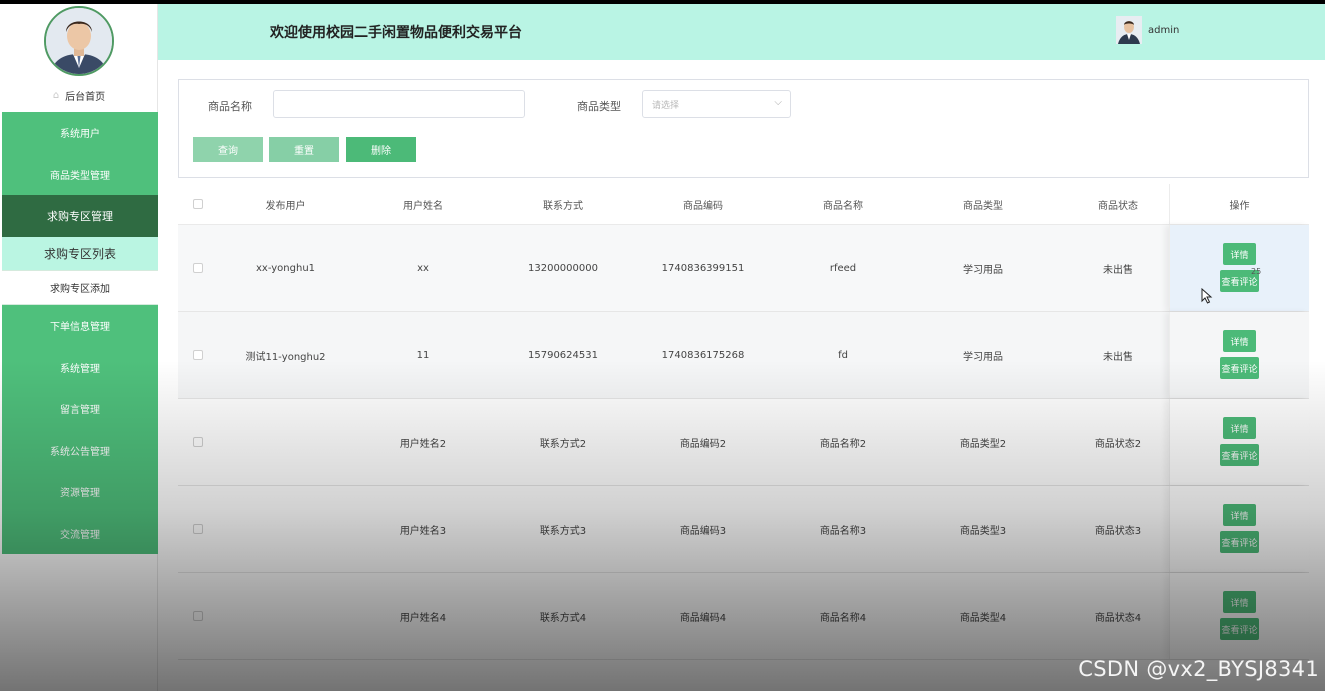 The image size is (1325, 691). Describe the element at coordinates (1118, 270) in the screenshot. I see `table-cell: 未出售` at that location.